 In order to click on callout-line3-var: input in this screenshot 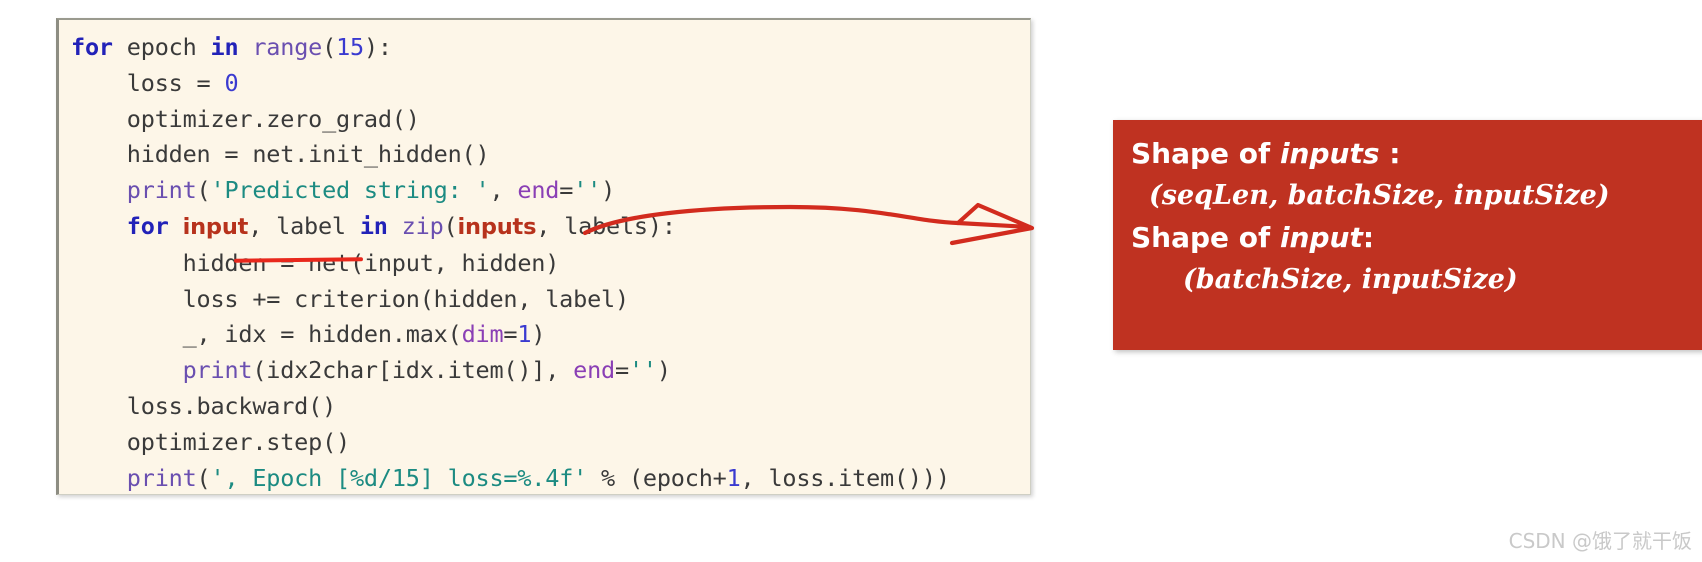, I will do `click(1321, 237)`.